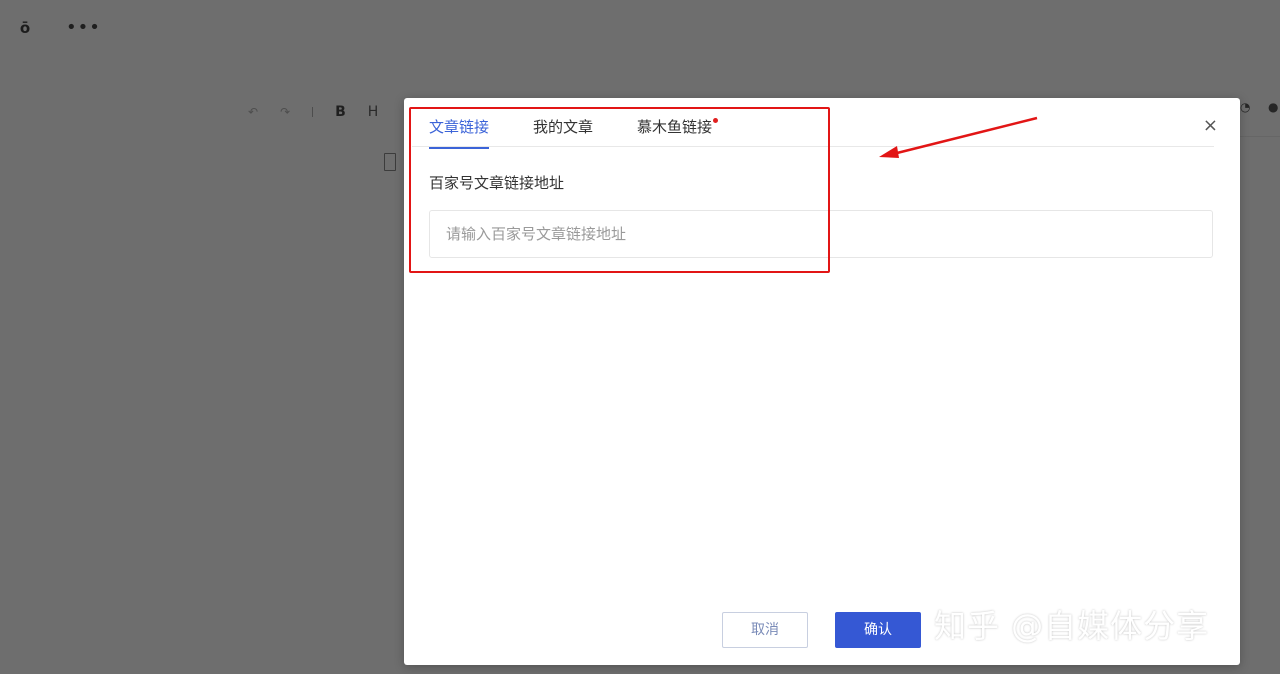 This screenshot has height=674, width=1280. Describe the element at coordinates (1260, 136) in the screenshot. I see `side-divider` at that location.